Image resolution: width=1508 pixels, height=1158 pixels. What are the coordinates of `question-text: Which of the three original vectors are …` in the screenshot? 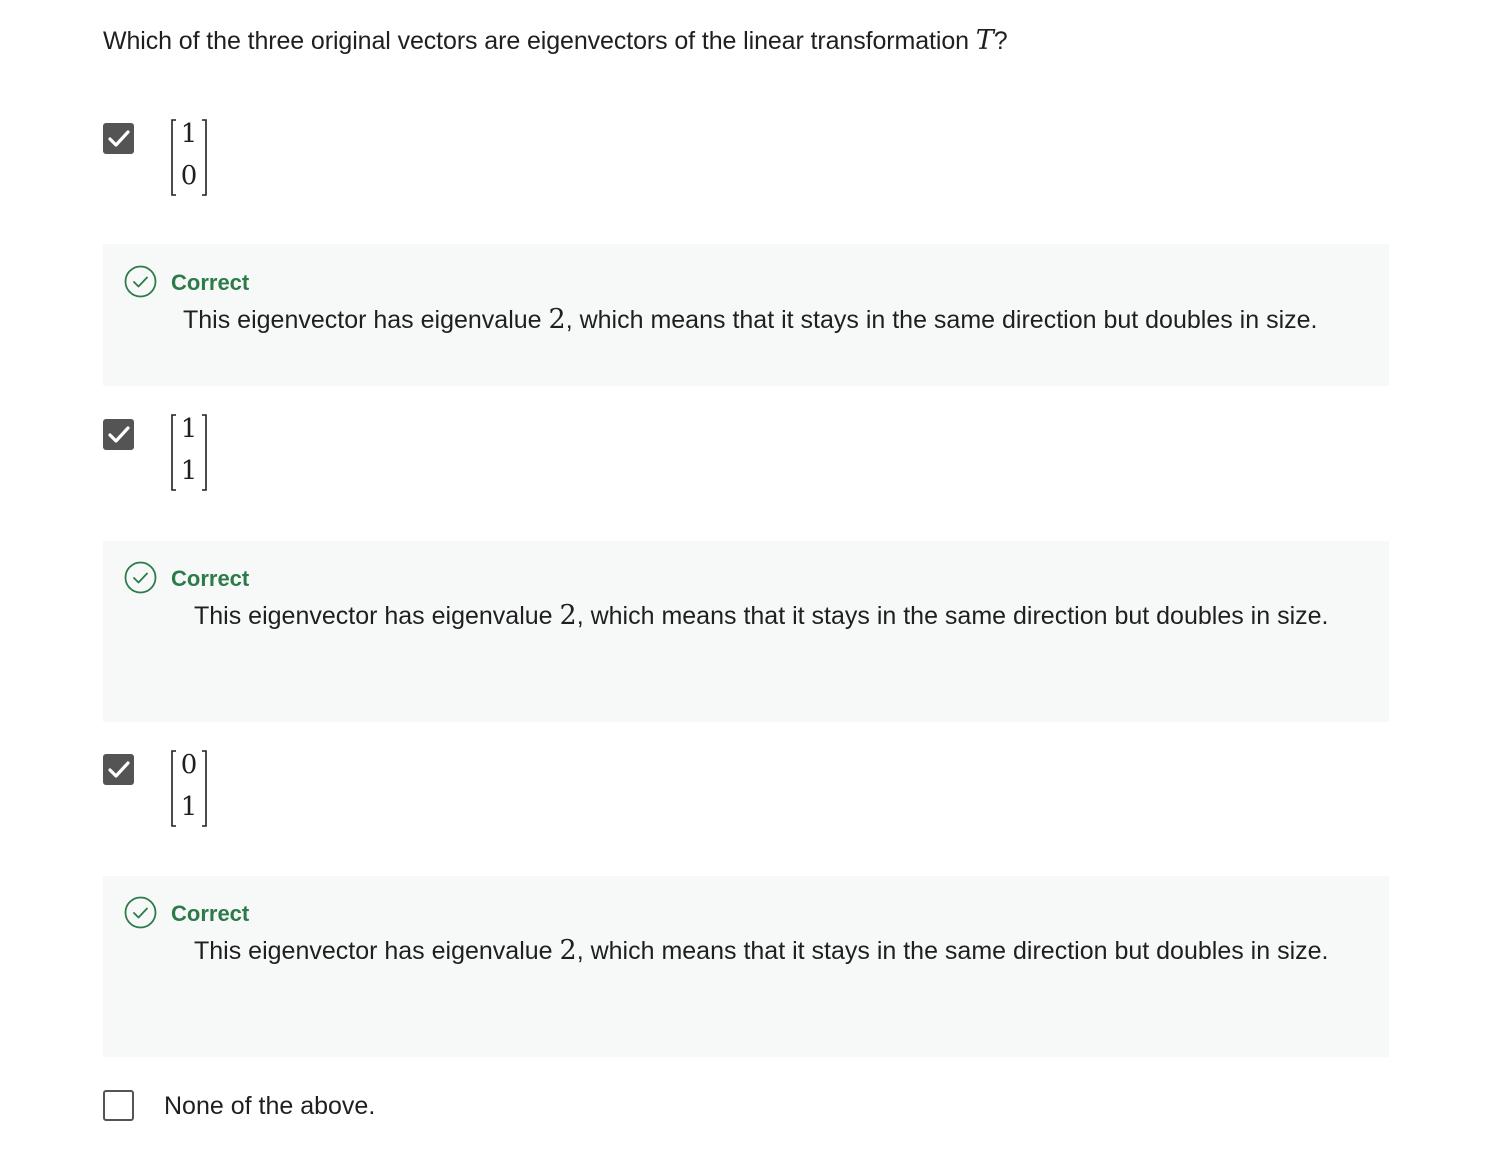 It's located at (555, 41).